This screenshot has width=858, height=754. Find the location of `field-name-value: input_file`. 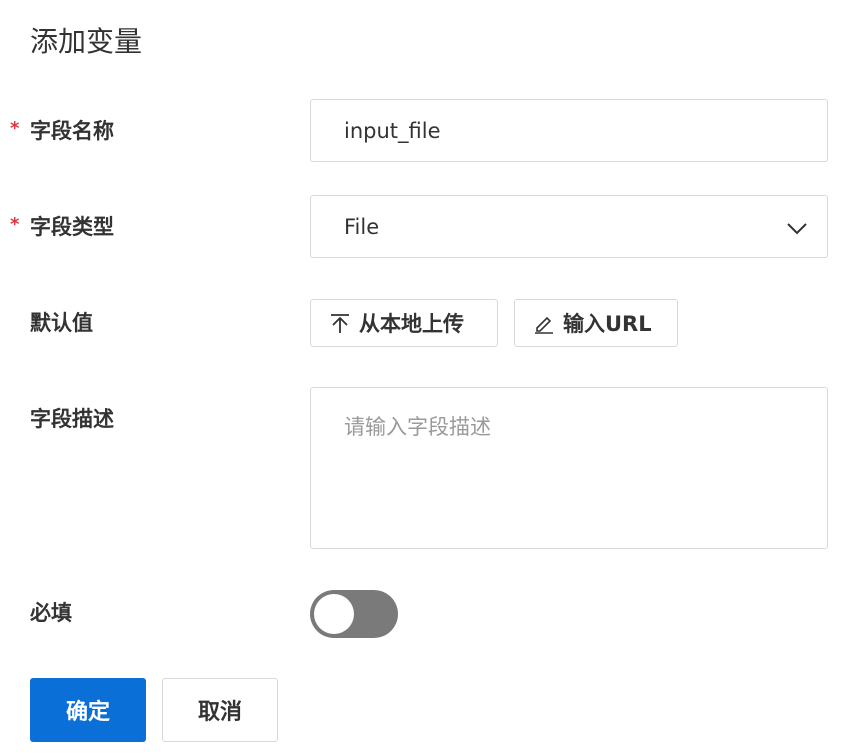

field-name-value: input_file is located at coordinates (392, 131).